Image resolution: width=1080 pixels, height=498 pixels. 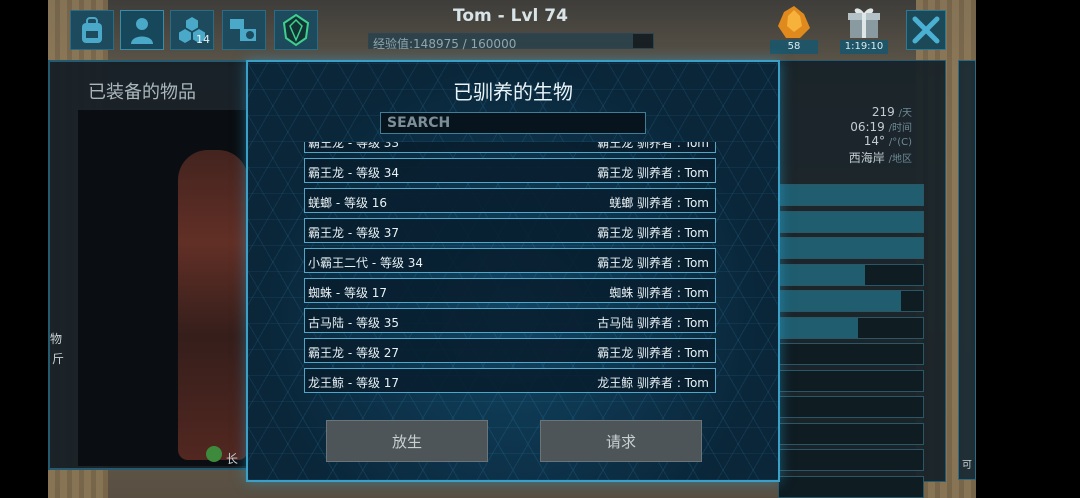 I want to click on time-stat: 06:19 /时间, so click(x=881, y=126).